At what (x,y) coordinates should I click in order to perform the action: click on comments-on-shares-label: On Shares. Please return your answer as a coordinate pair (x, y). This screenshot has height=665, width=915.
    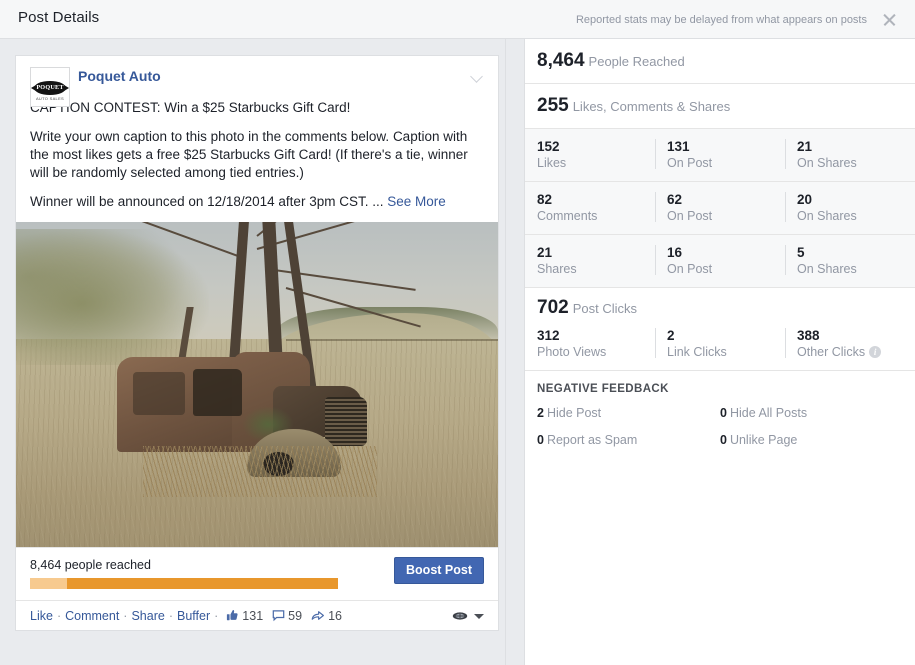
    Looking at the image, I should click on (827, 216).